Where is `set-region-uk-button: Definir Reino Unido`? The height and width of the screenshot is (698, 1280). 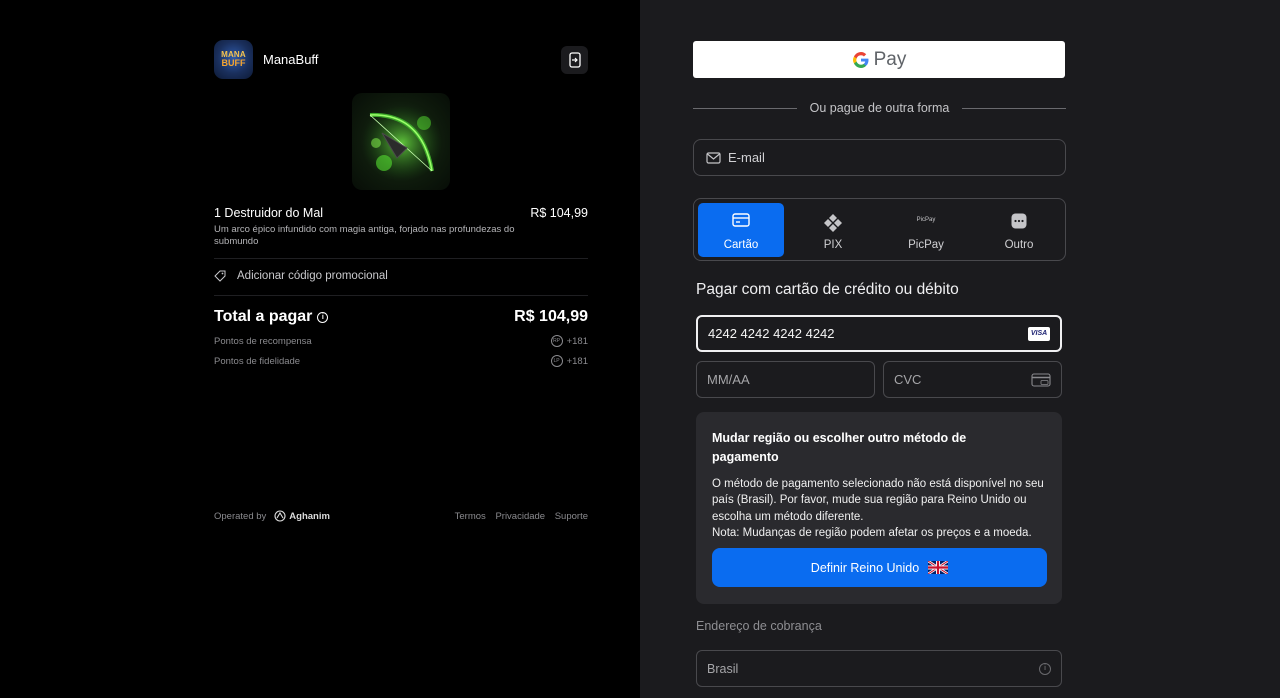 set-region-uk-button: Definir Reino Unido is located at coordinates (879, 567).